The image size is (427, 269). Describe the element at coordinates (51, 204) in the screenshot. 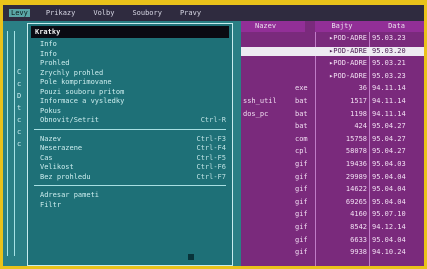

I see `menu-item-label: Filtr` at that location.